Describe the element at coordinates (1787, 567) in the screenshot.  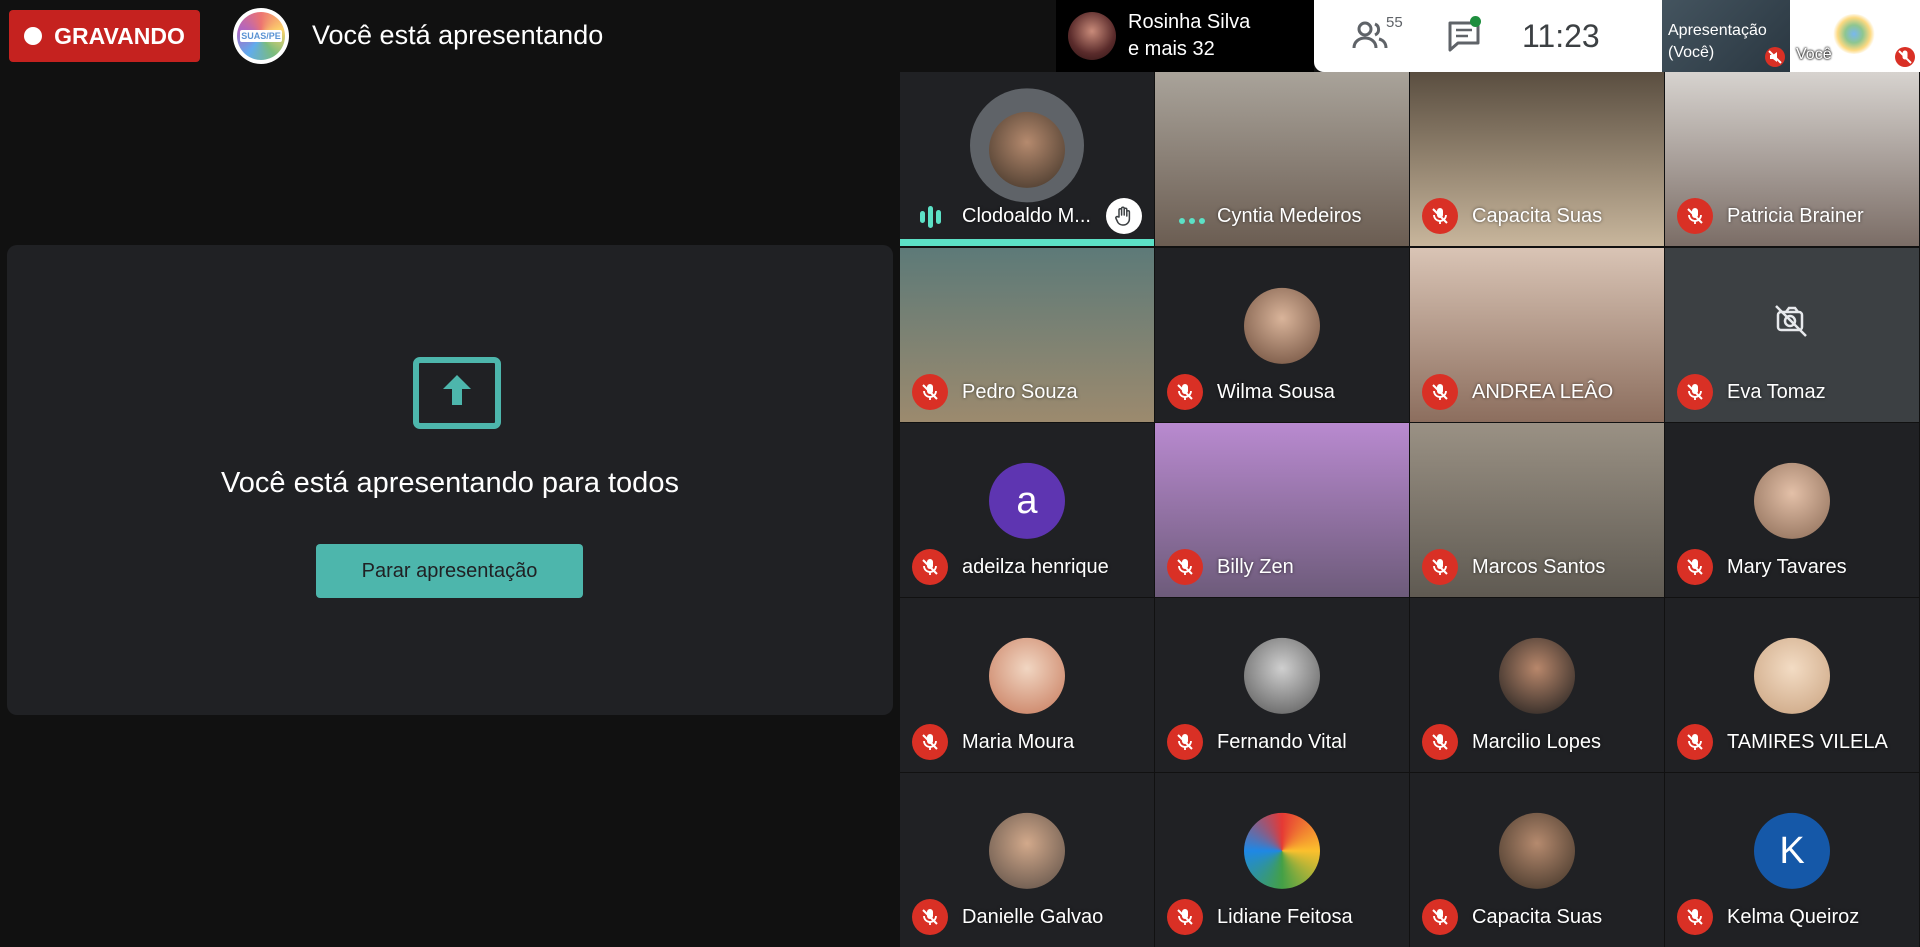
I see `participant-name: Mary Tavares` at that location.